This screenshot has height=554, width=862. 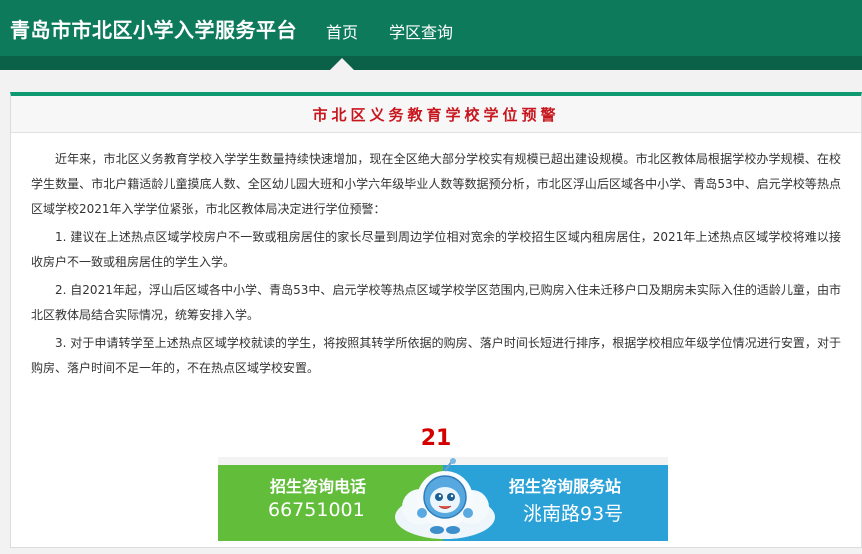 I want to click on service-station-address: 洮南路93号, so click(x=573, y=514).